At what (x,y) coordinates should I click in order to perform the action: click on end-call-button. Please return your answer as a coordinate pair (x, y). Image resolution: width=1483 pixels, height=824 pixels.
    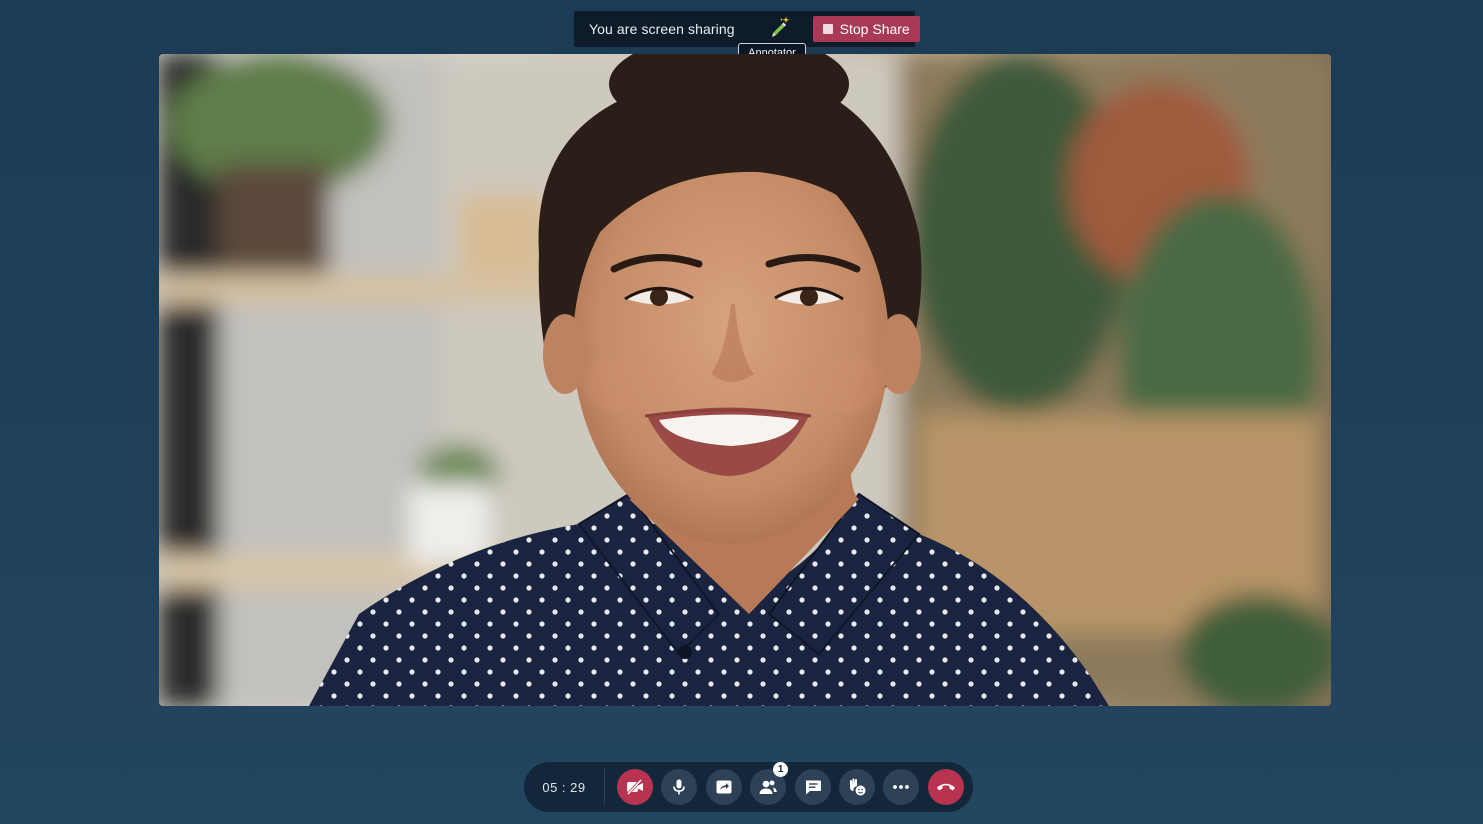
    Looking at the image, I should click on (945, 787).